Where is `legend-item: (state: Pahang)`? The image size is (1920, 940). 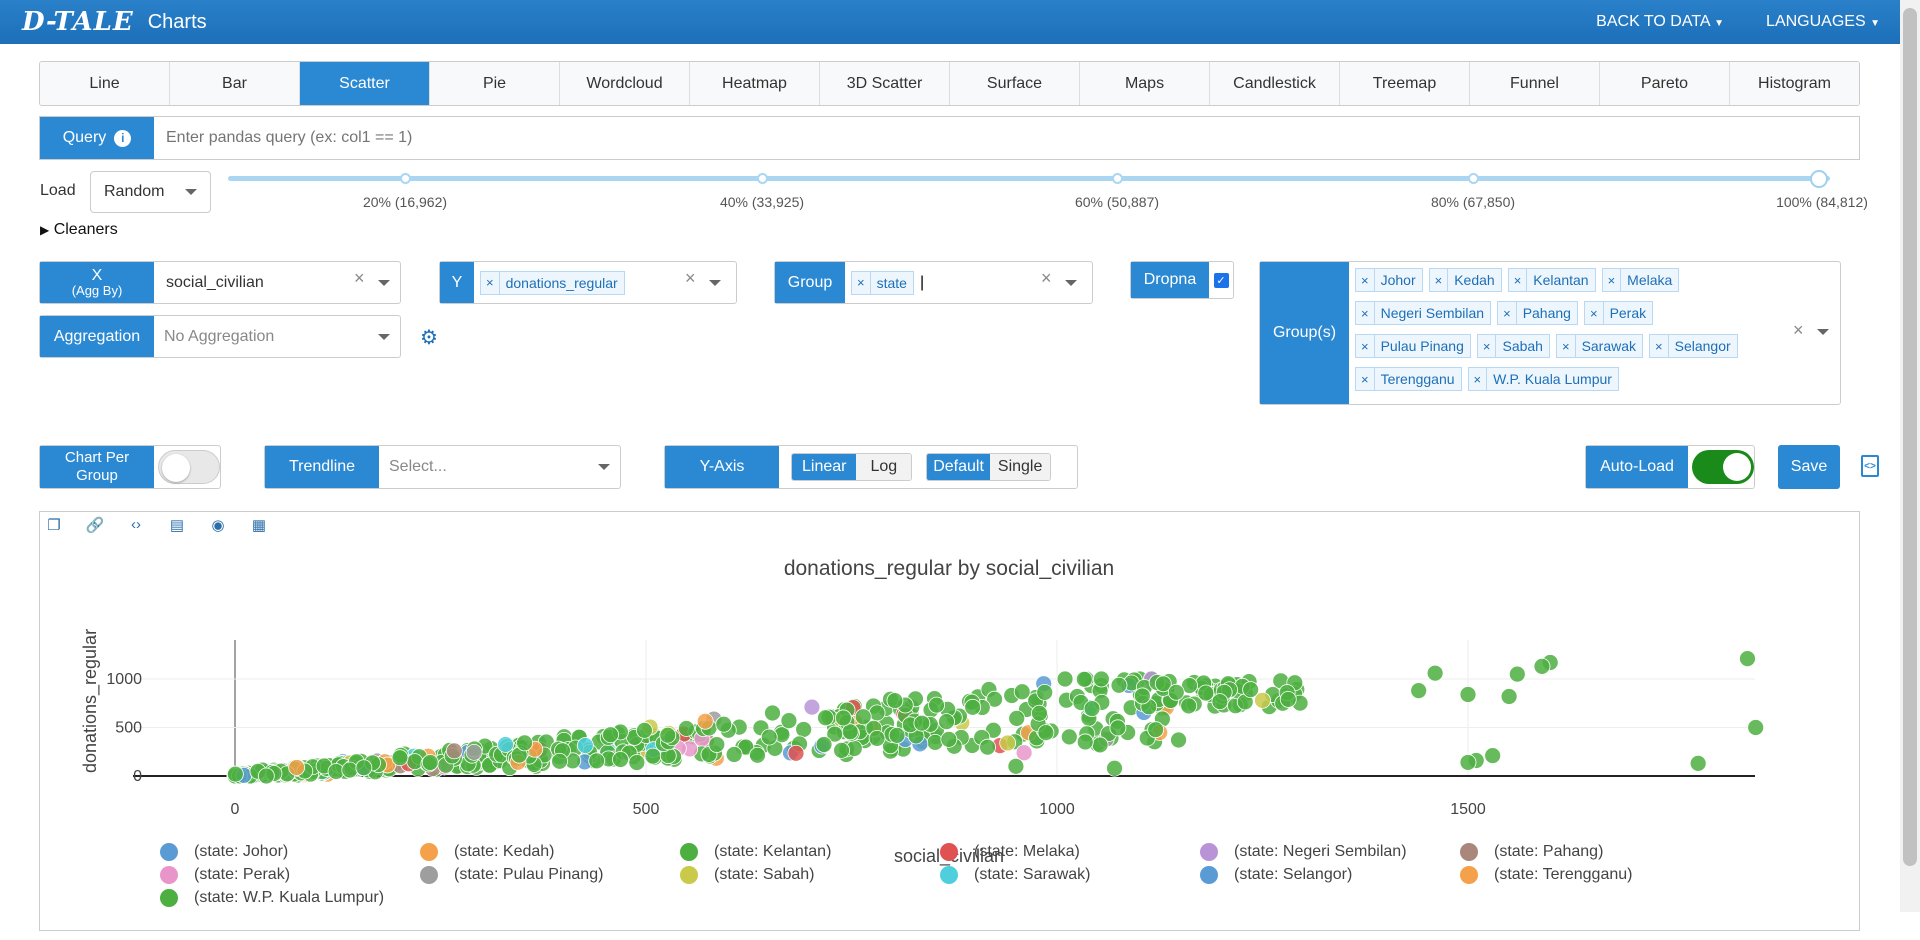 legend-item: (state: Pahang) is located at coordinates (1531, 852).